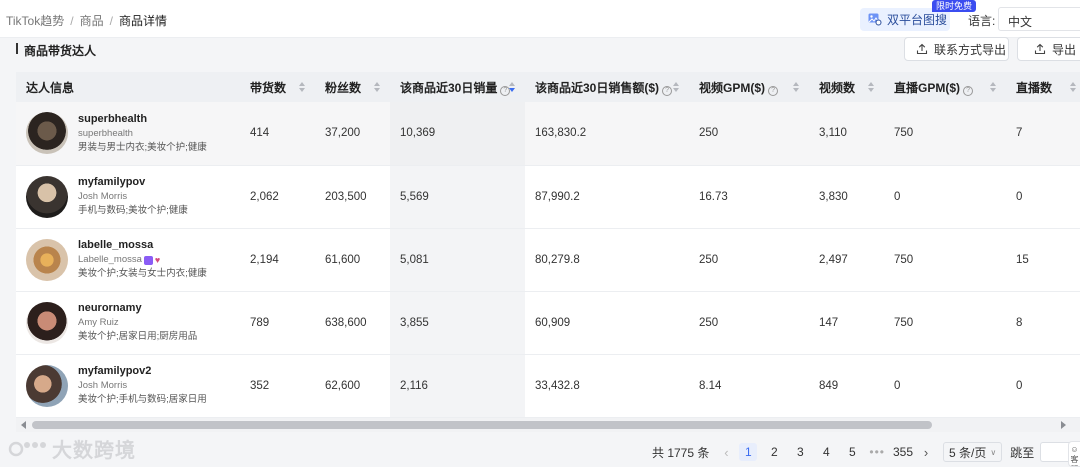 The width and height of the screenshot is (1080, 467). Describe the element at coordinates (749, 386) in the screenshot. I see `video-gpm-cell: 8.14` at that location.